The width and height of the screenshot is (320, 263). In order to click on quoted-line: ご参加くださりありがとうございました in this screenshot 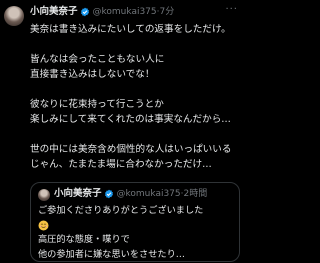, I will do `click(121, 210)`.